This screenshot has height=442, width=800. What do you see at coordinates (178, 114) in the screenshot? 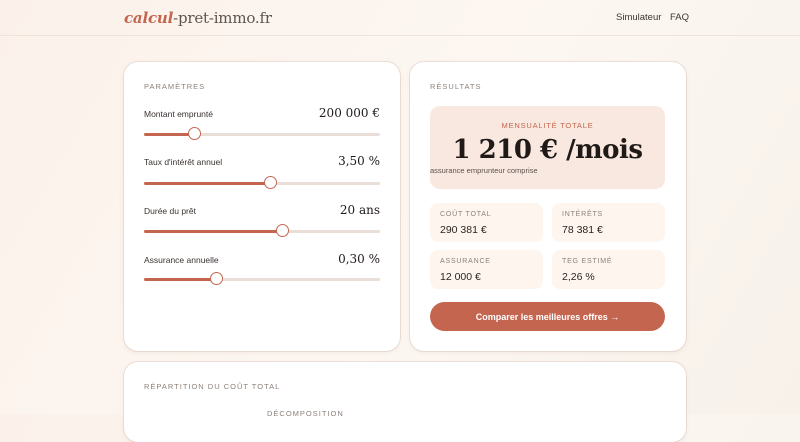
I see `param-label-amount: Montant emprunté` at bounding box center [178, 114].